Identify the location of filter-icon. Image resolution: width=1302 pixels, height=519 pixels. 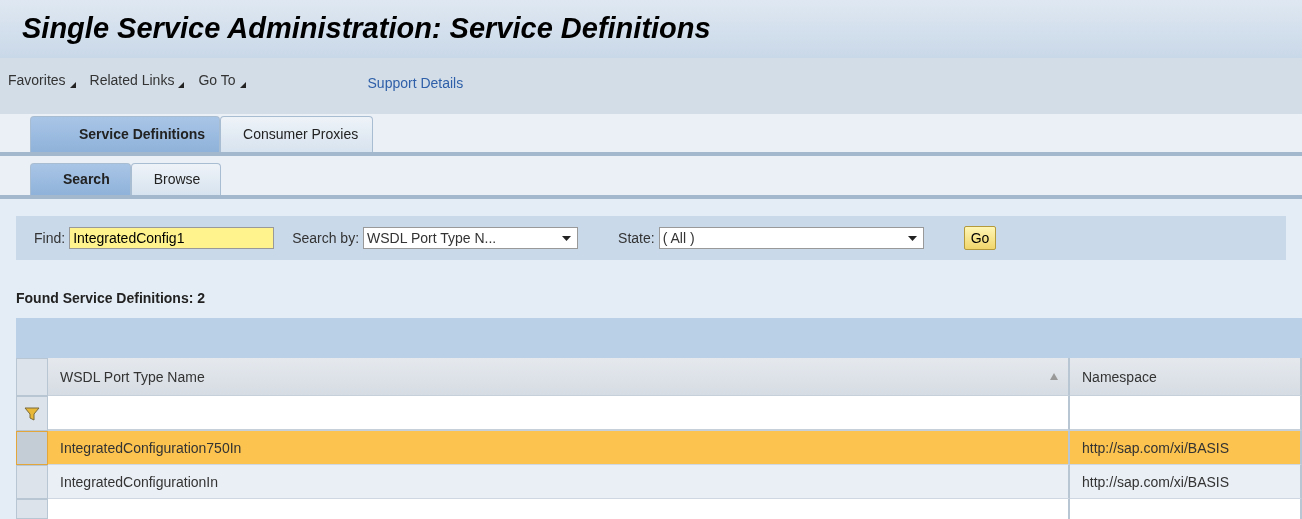
(32, 413).